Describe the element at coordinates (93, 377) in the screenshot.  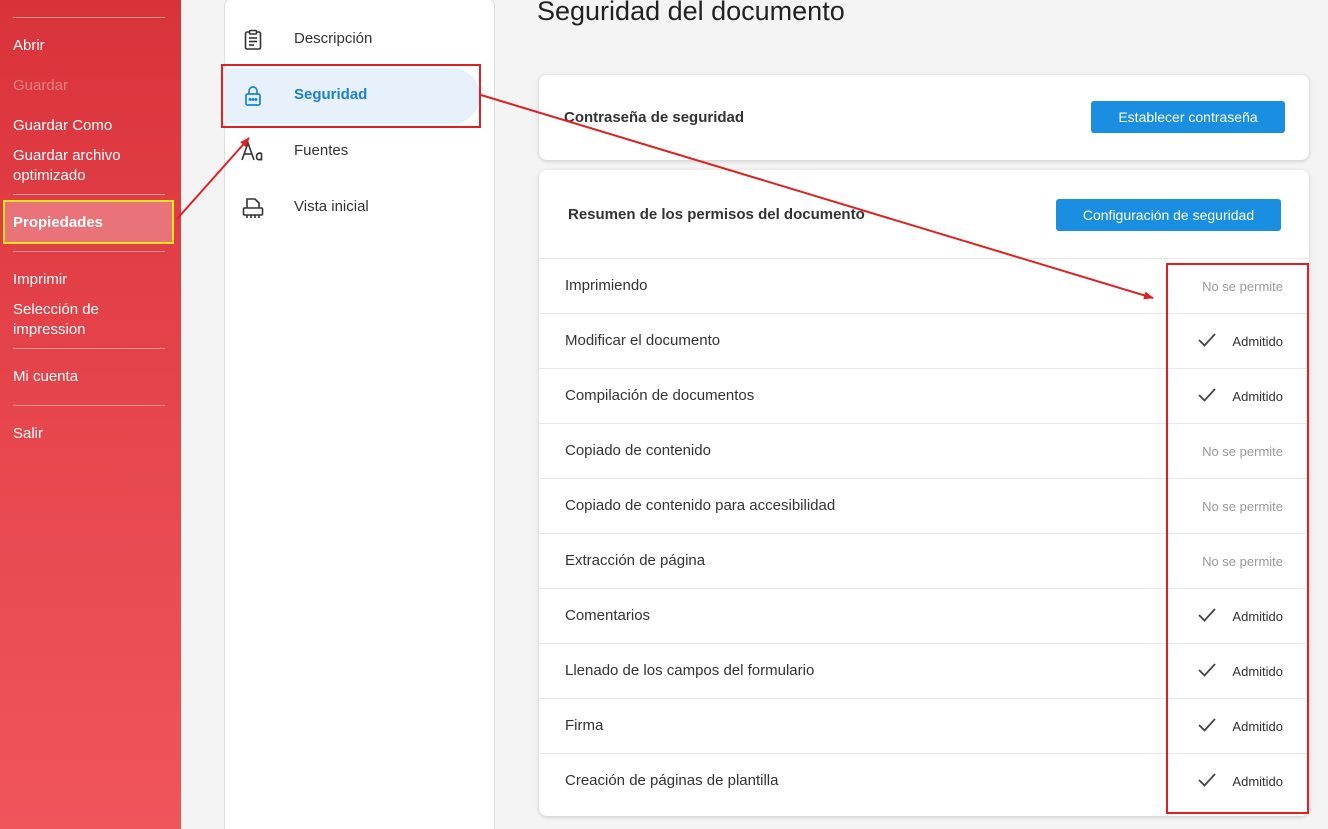
I see `sidebar-item-mi-cuenta: Mi cuenta` at that location.